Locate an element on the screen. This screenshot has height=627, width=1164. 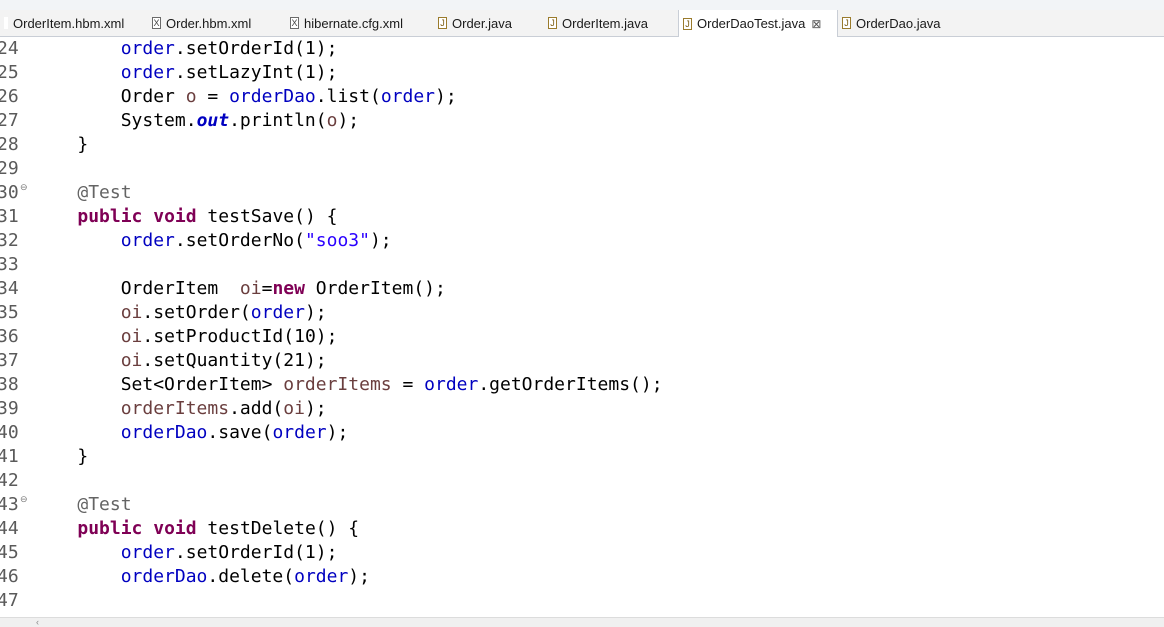
code-token: OrderItem(); is located at coordinates (375, 288).